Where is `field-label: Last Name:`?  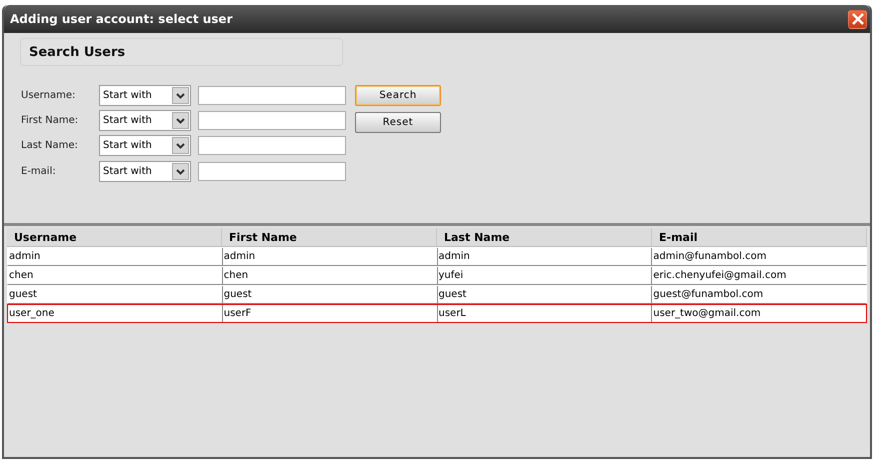
field-label: Last Name: is located at coordinates (50, 145).